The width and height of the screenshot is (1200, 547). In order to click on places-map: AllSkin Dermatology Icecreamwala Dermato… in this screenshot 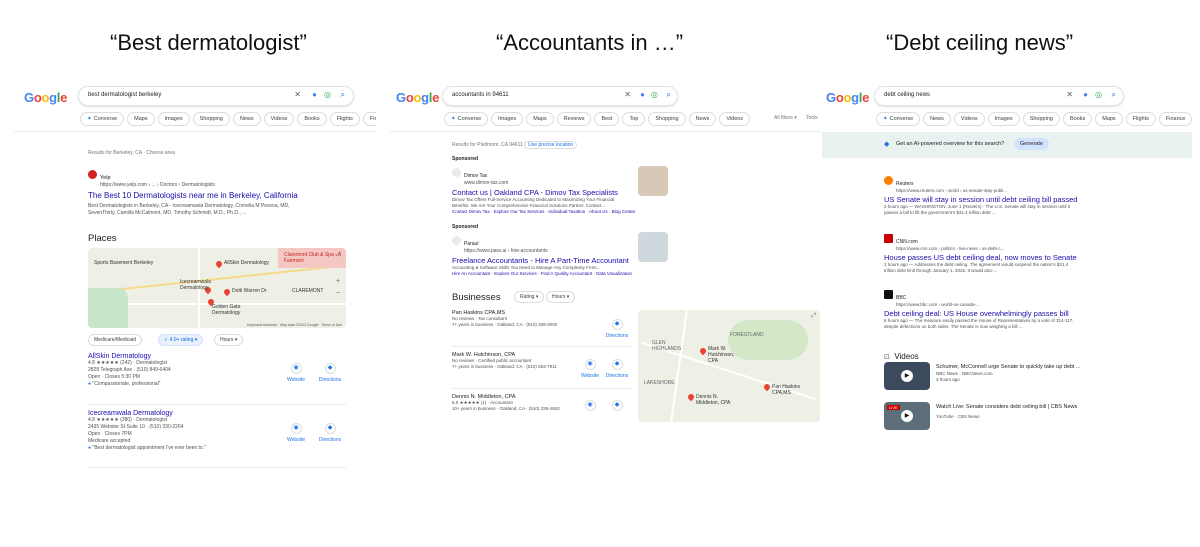, I will do `click(217, 288)`.